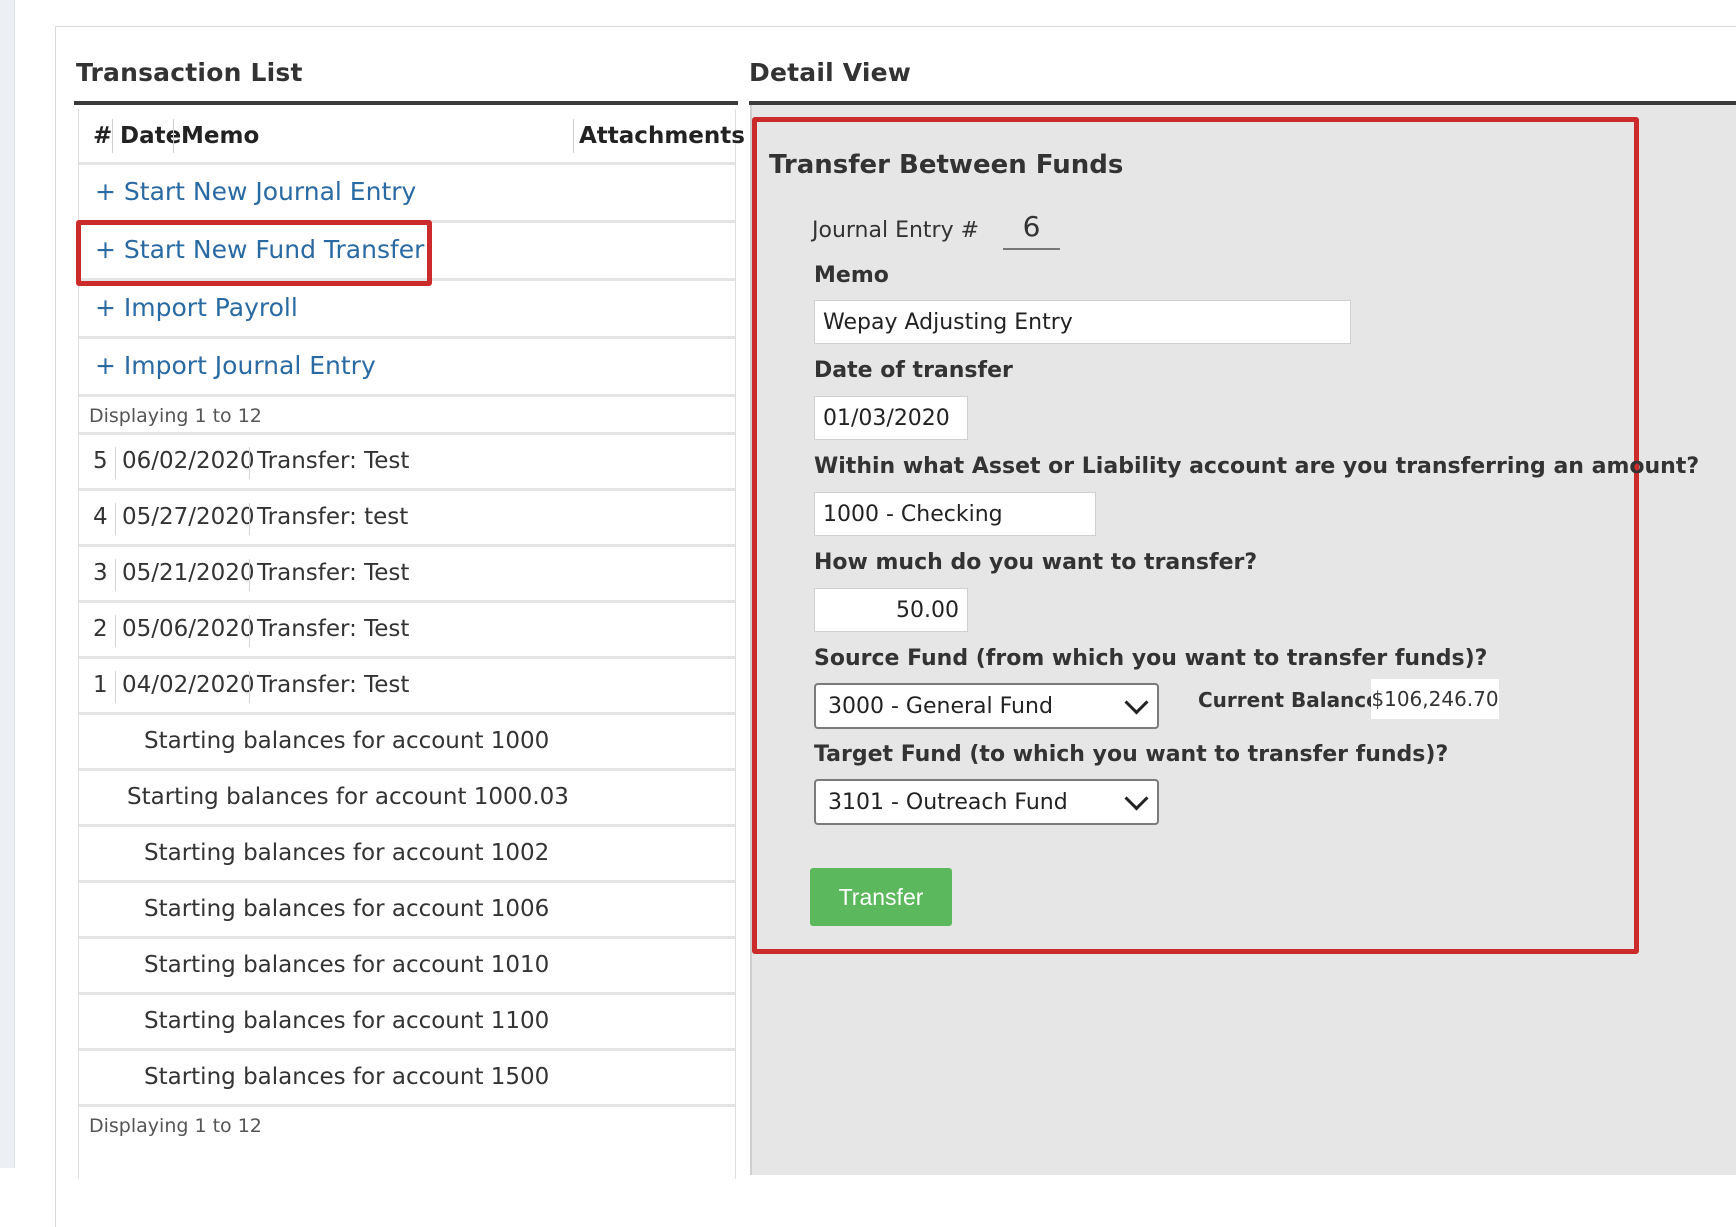 The image size is (1736, 1227). I want to click on transfer-button: Transfer, so click(881, 897).